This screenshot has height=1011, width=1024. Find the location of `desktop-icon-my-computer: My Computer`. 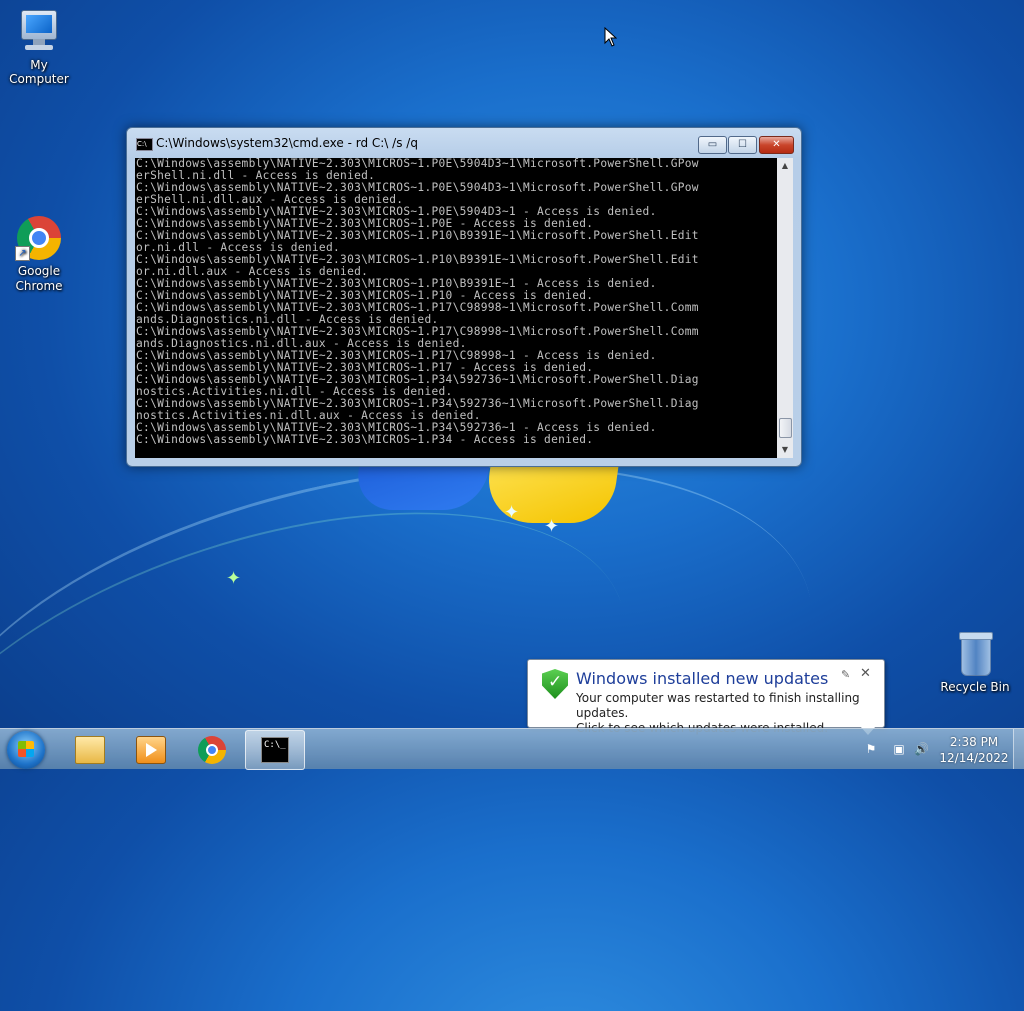

desktop-icon-my-computer: My Computer is located at coordinates (39, 47).